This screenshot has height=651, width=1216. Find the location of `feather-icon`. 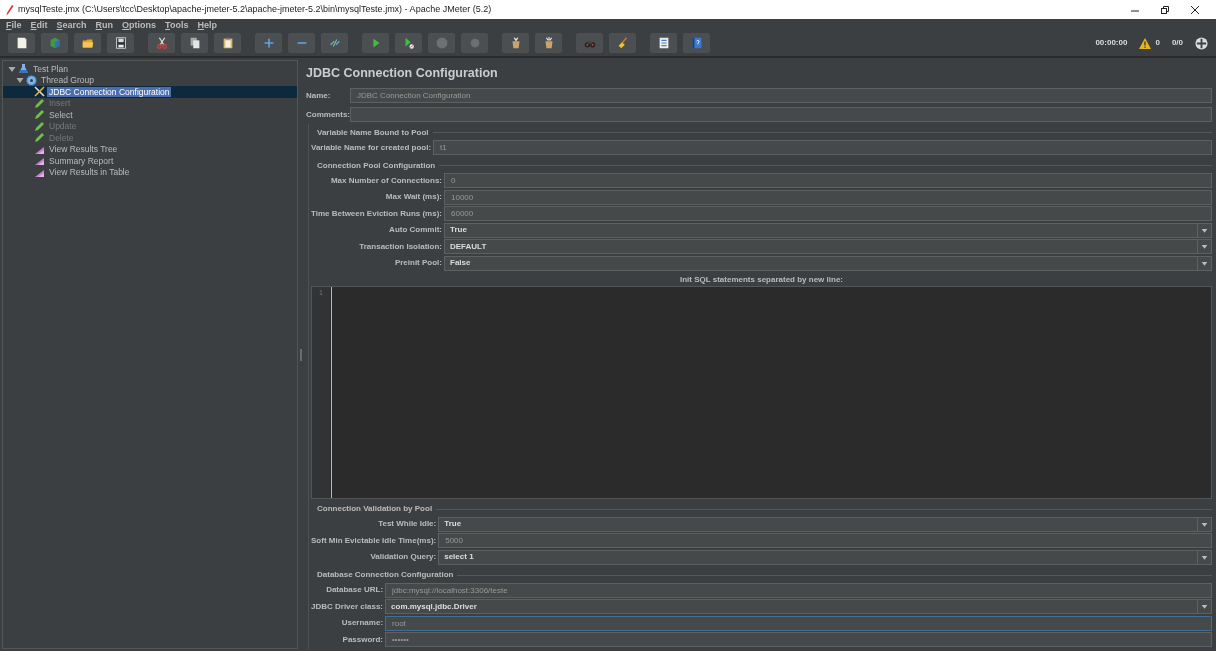

feather-icon is located at coordinates (10, 9).